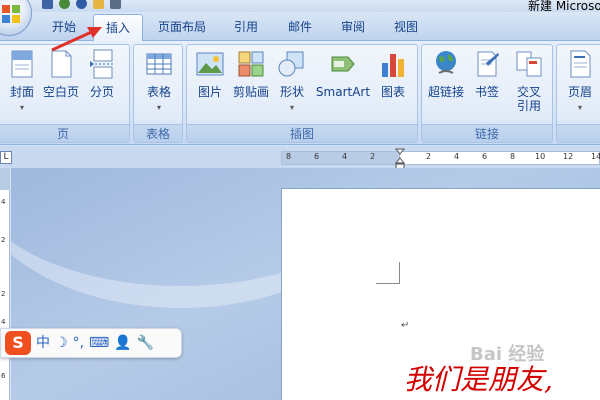 The height and width of the screenshot is (400, 600). Describe the element at coordinates (291, 92) in the screenshot. I see `shapes-label: 形状` at that location.